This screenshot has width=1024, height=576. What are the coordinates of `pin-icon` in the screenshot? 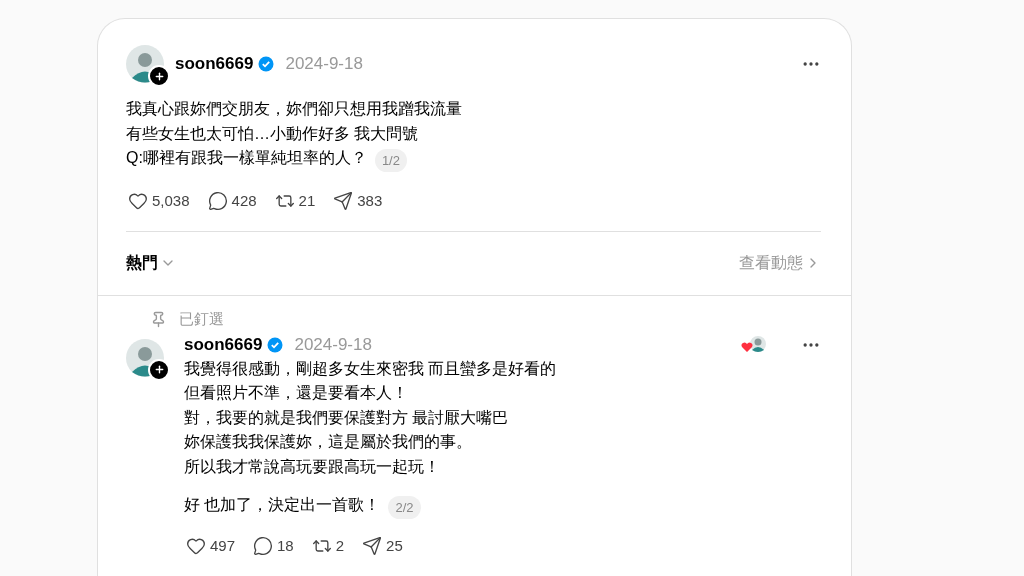 It's located at (158, 319).